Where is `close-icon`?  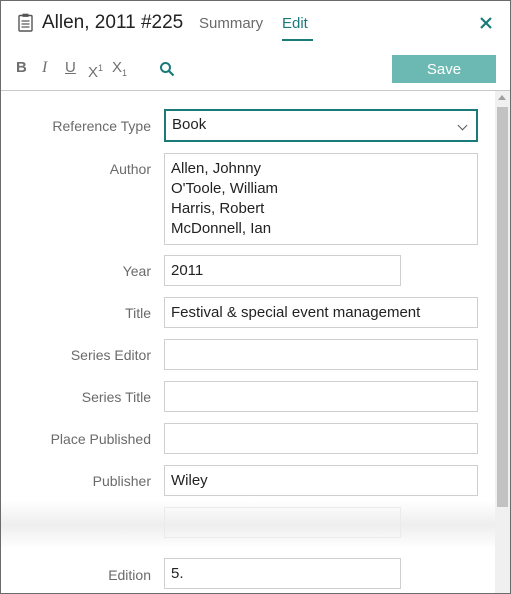 close-icon is located at coordinates (486, 23).